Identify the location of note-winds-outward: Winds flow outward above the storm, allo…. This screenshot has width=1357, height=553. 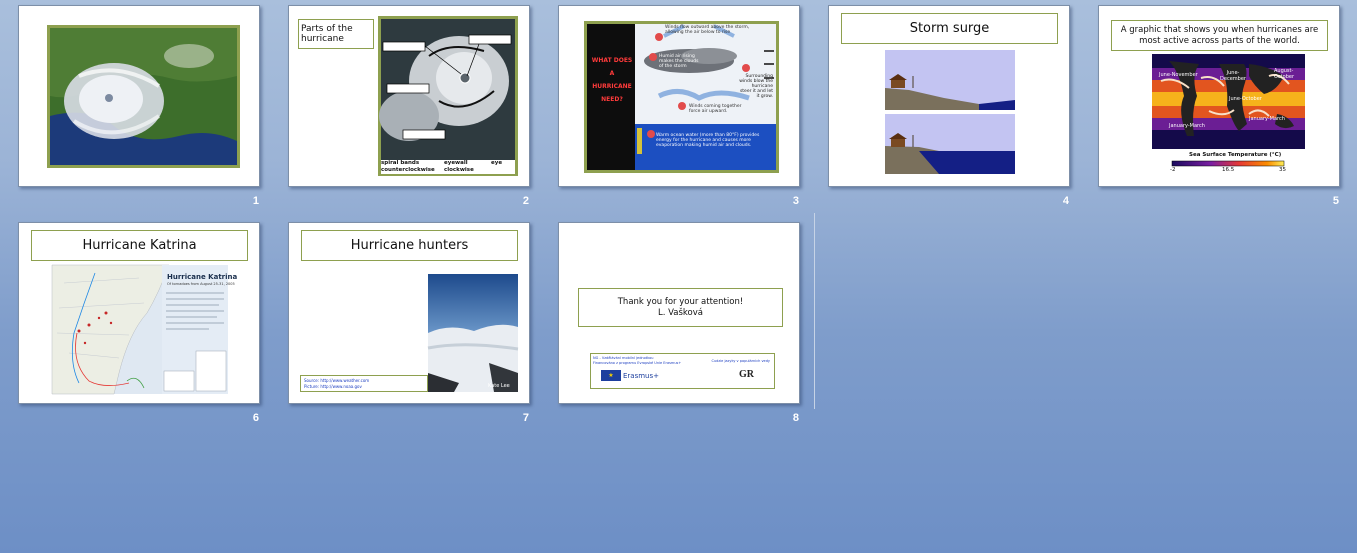
(707, 30).